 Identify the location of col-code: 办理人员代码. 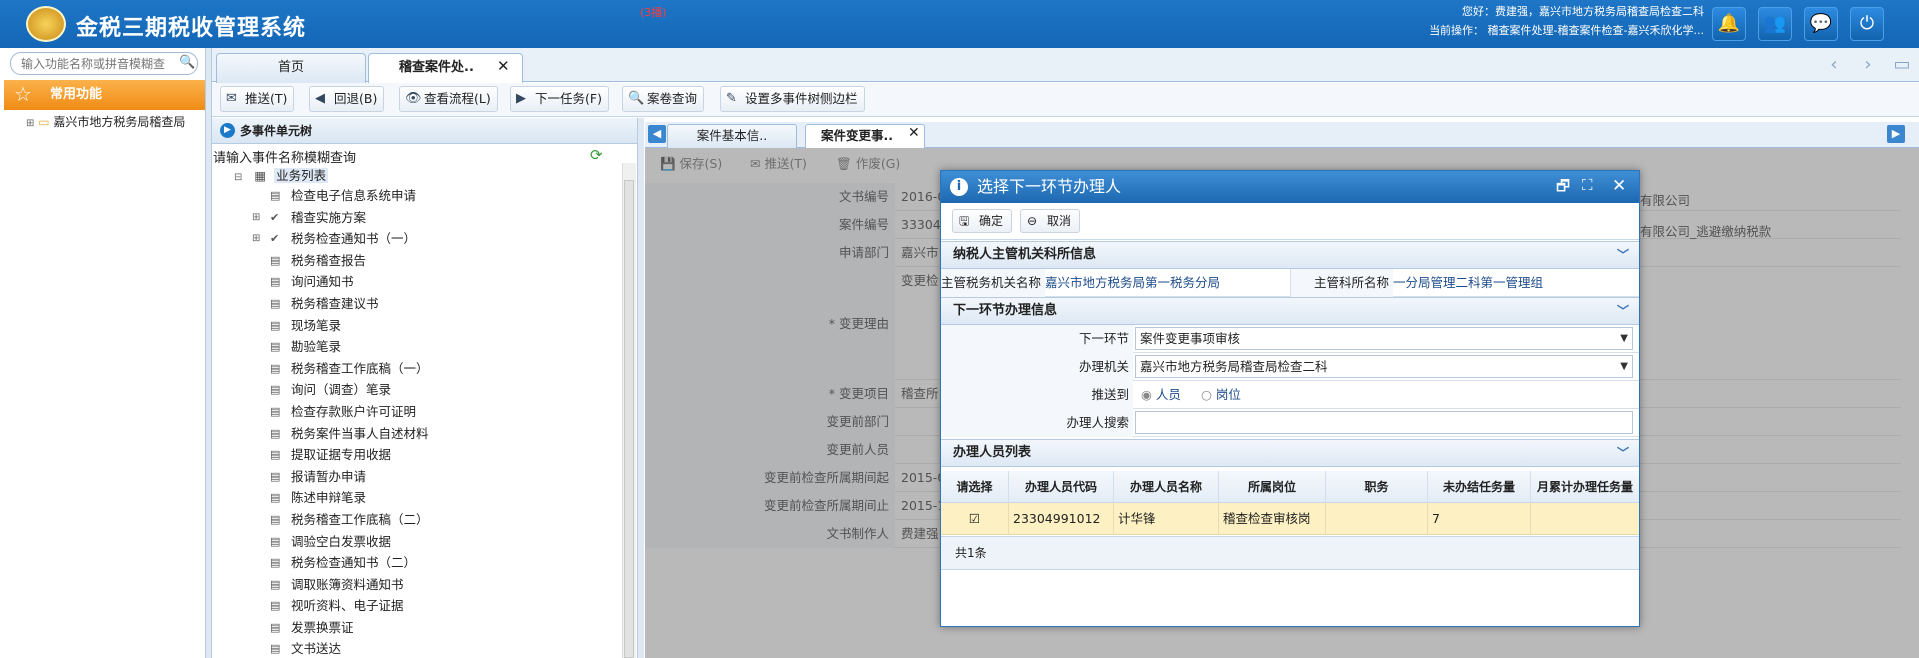
(1061, 487).